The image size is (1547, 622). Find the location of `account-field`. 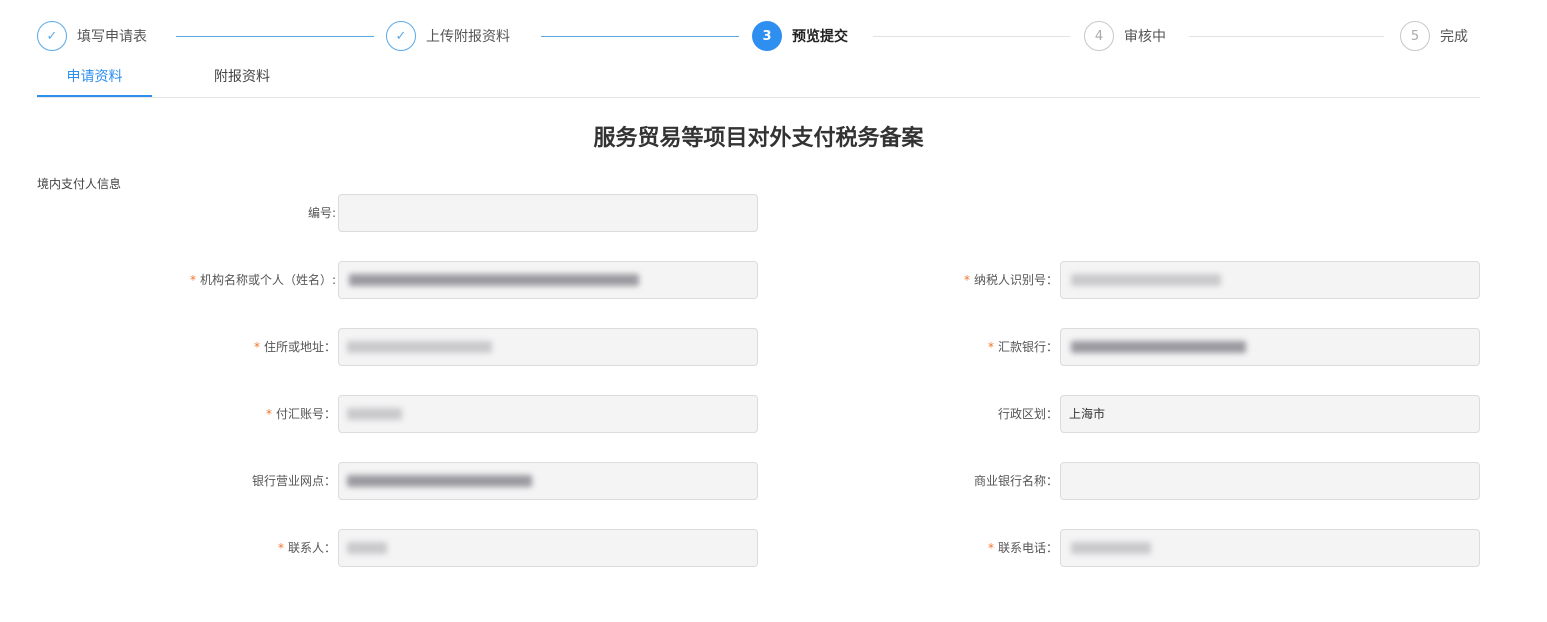

account-field is located at coordinates (548, 414).